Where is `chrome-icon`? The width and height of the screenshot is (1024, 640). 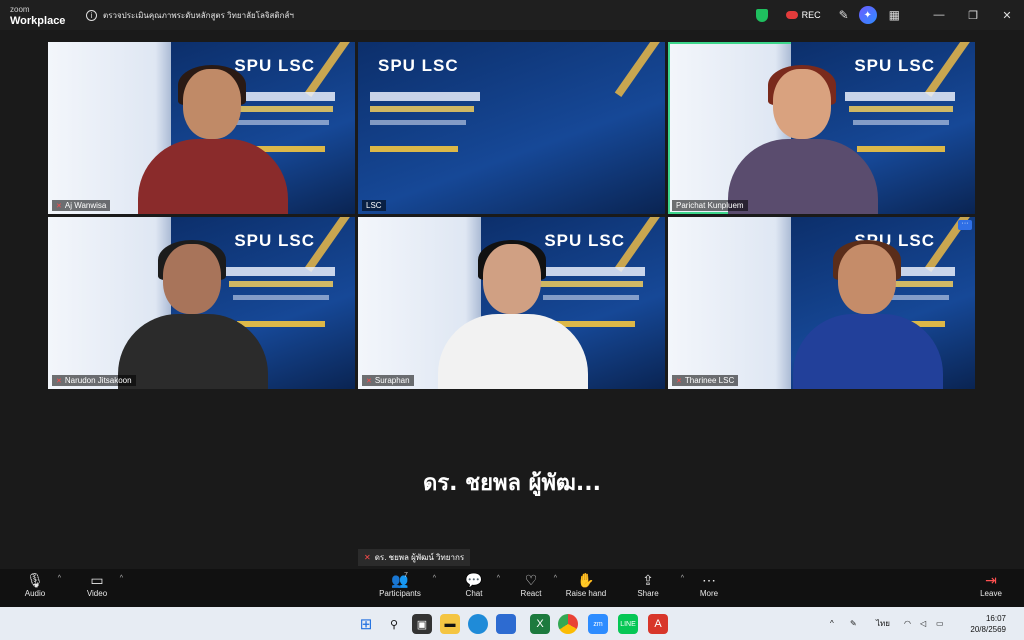
chrome-icon is located at coordinates (568, 624).